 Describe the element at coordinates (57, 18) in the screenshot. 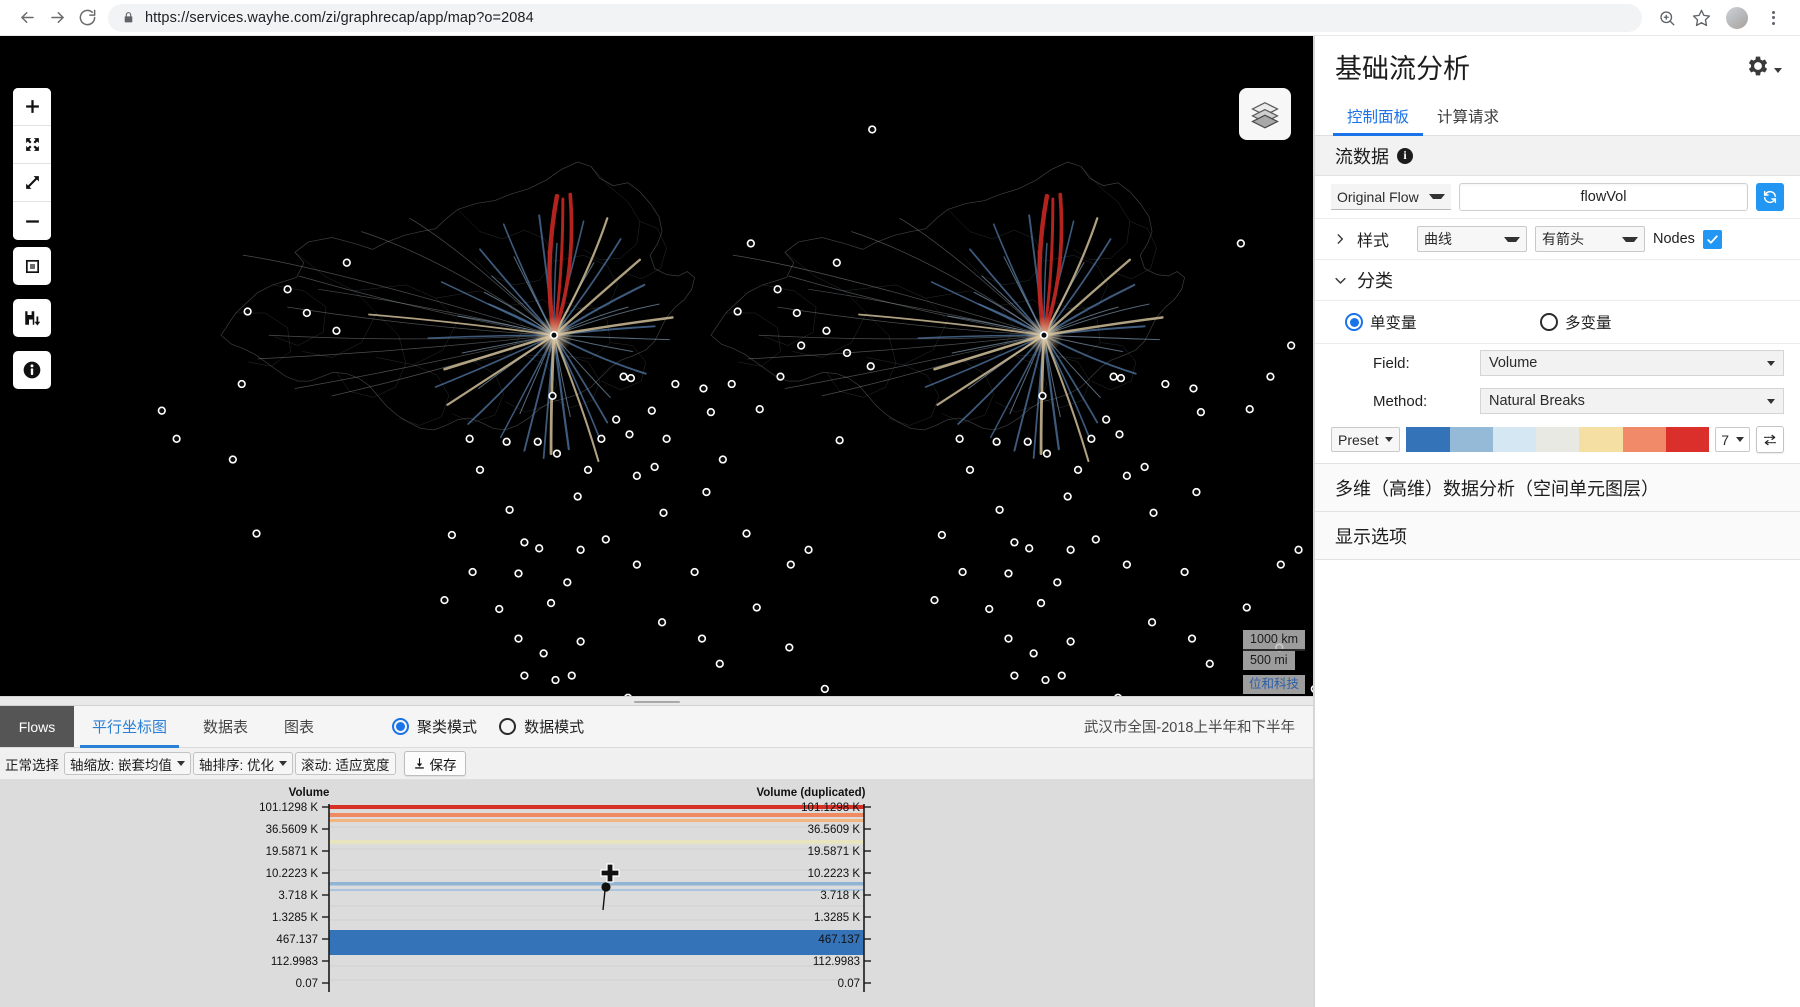

I see `forward-button` at that location.